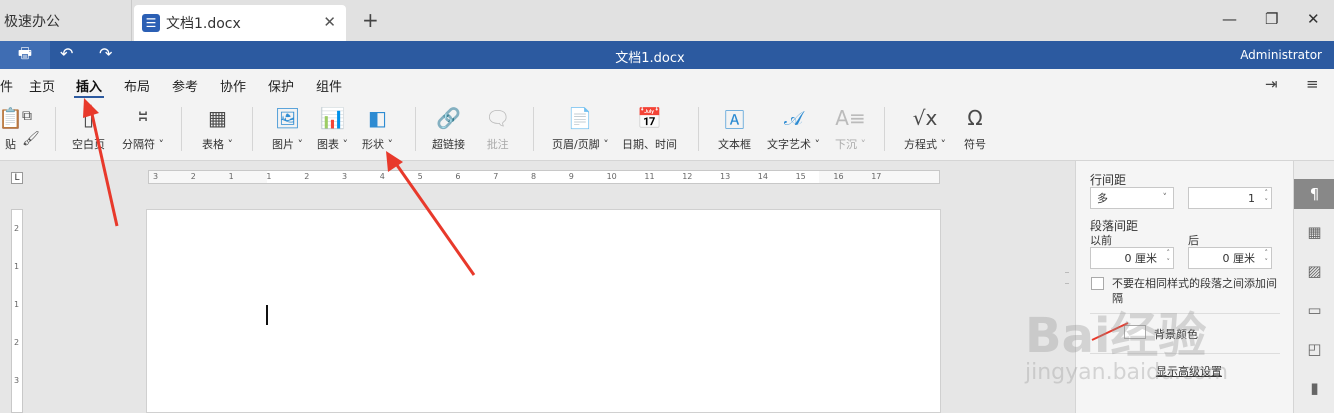  I want to click on ruler-tick-label: 16, so click(838, 176).